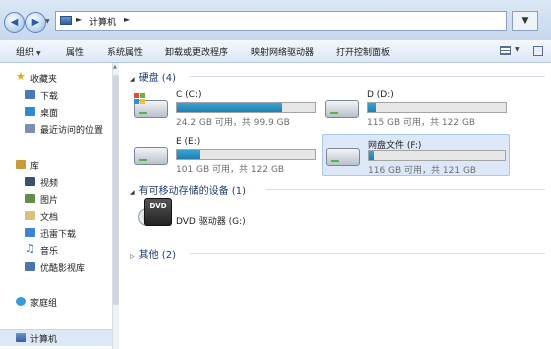 This screenshot has width=551, height=349. Describe the element at coordinates (189, 95) in the screenshot. I see `drive-name: C (C:)` at that location.